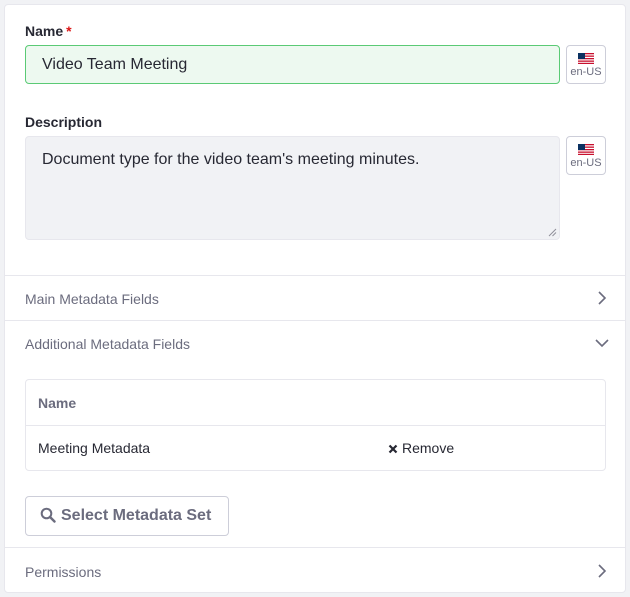  What do you see at coordinates (586, 155) in the screenshot?
I see `description-locale-button: en-US` at bounding box center [586, 155].